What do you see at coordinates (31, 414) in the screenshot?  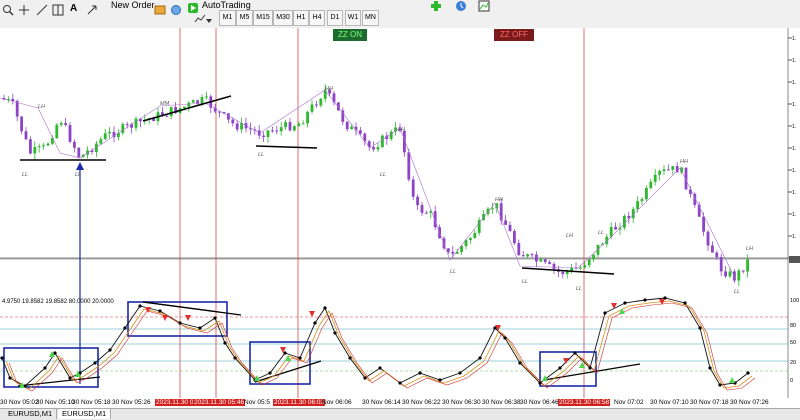 I see `tab-eurusd-m1-first: EURUSD,M1` at bounding box center [31, 414].